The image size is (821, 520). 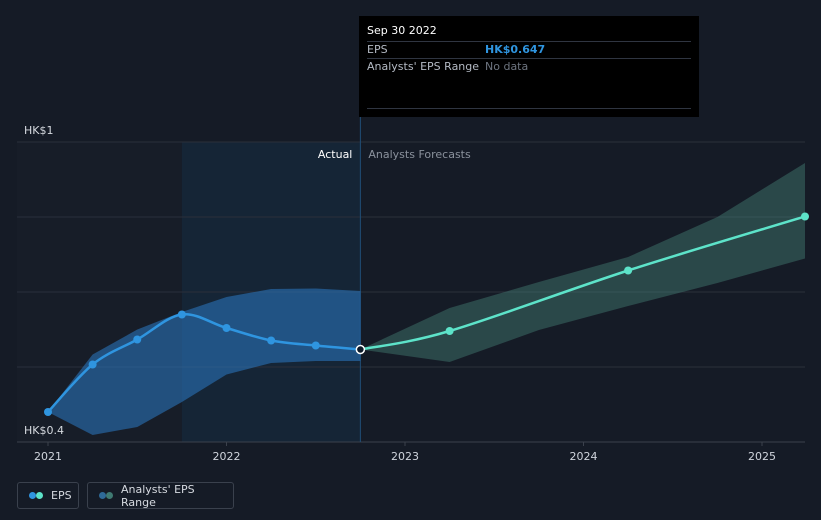 What do you see at coordinates (106, 495) in the screenshot?
I see `range-swatch-icon` at bounding box center [106, 495].